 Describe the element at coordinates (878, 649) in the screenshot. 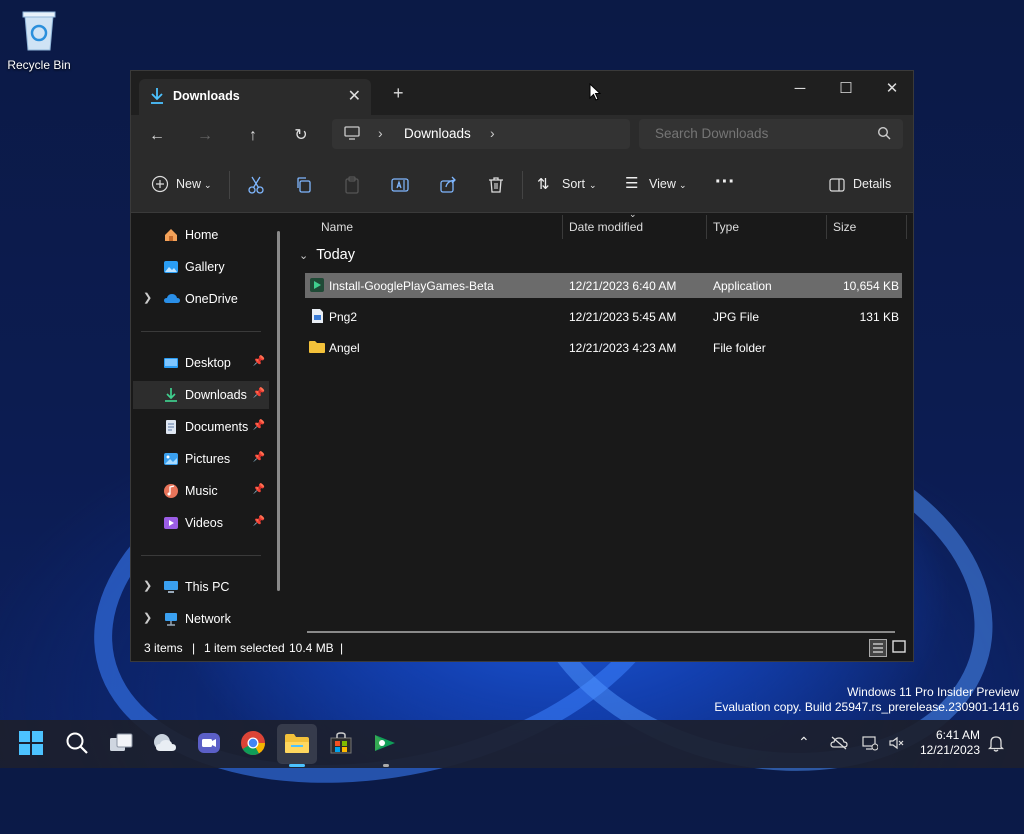

I see `details-view-icon` at that location.